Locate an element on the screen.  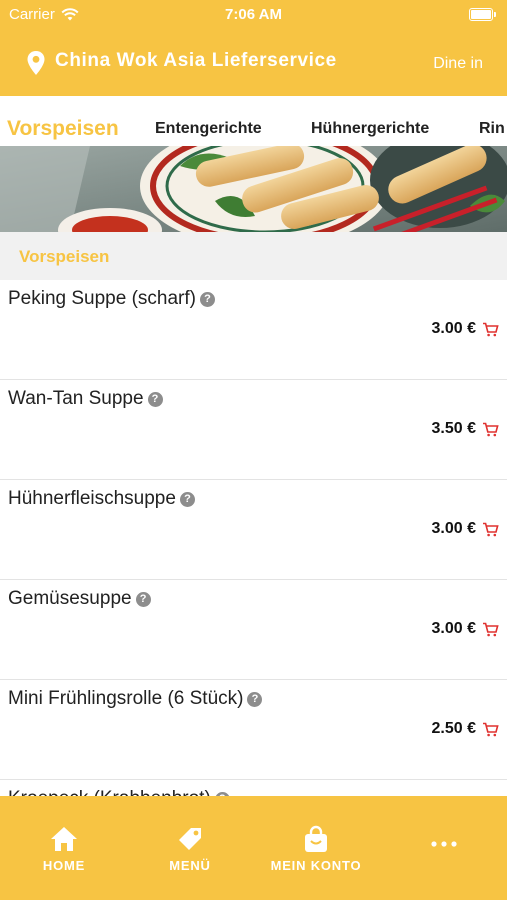
item-name-row: Mini Frühlingsrolle (6 Stück) ? is located at coordinates (135, 699).